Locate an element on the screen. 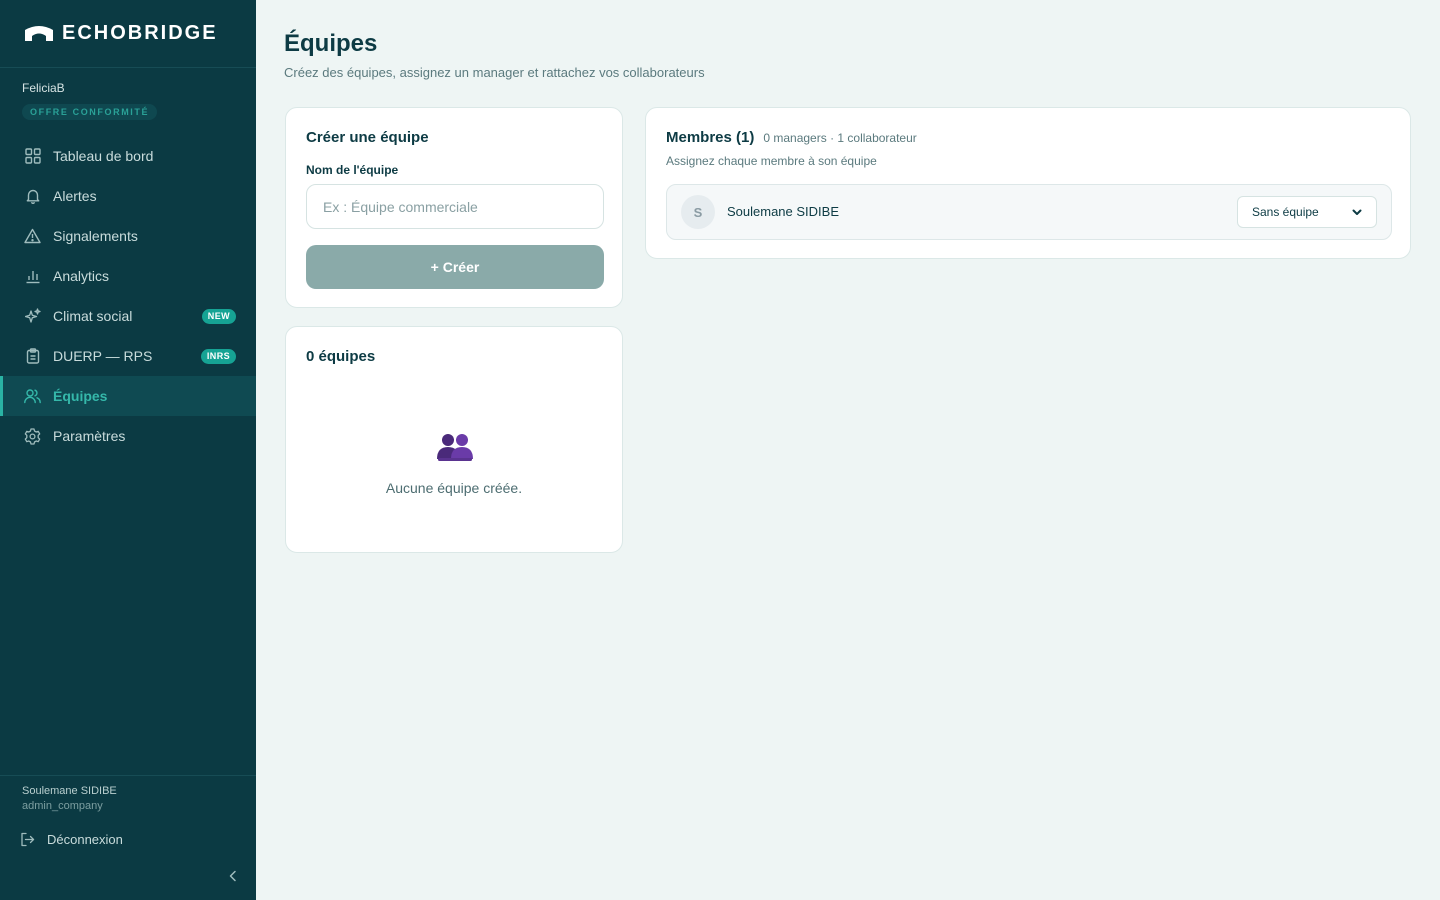 The width and height of the screenshot is (1440, 900). team-select: Sans équipe is located at coordinates (1307, 212).